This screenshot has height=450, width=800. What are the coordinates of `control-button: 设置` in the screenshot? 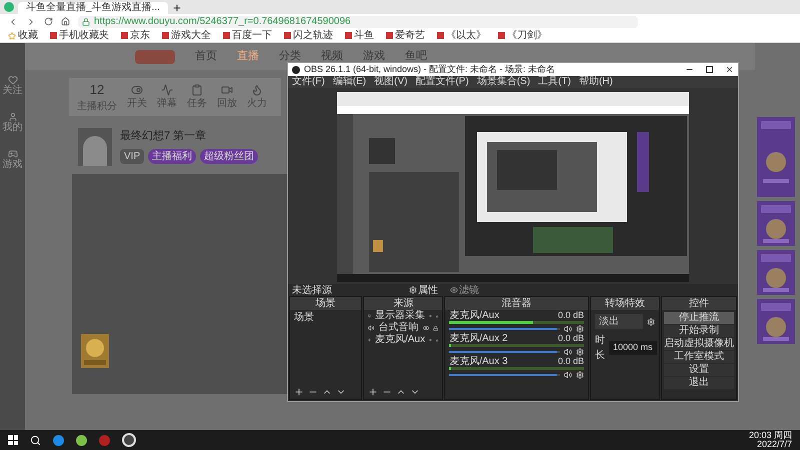 It's located at (699, 370).